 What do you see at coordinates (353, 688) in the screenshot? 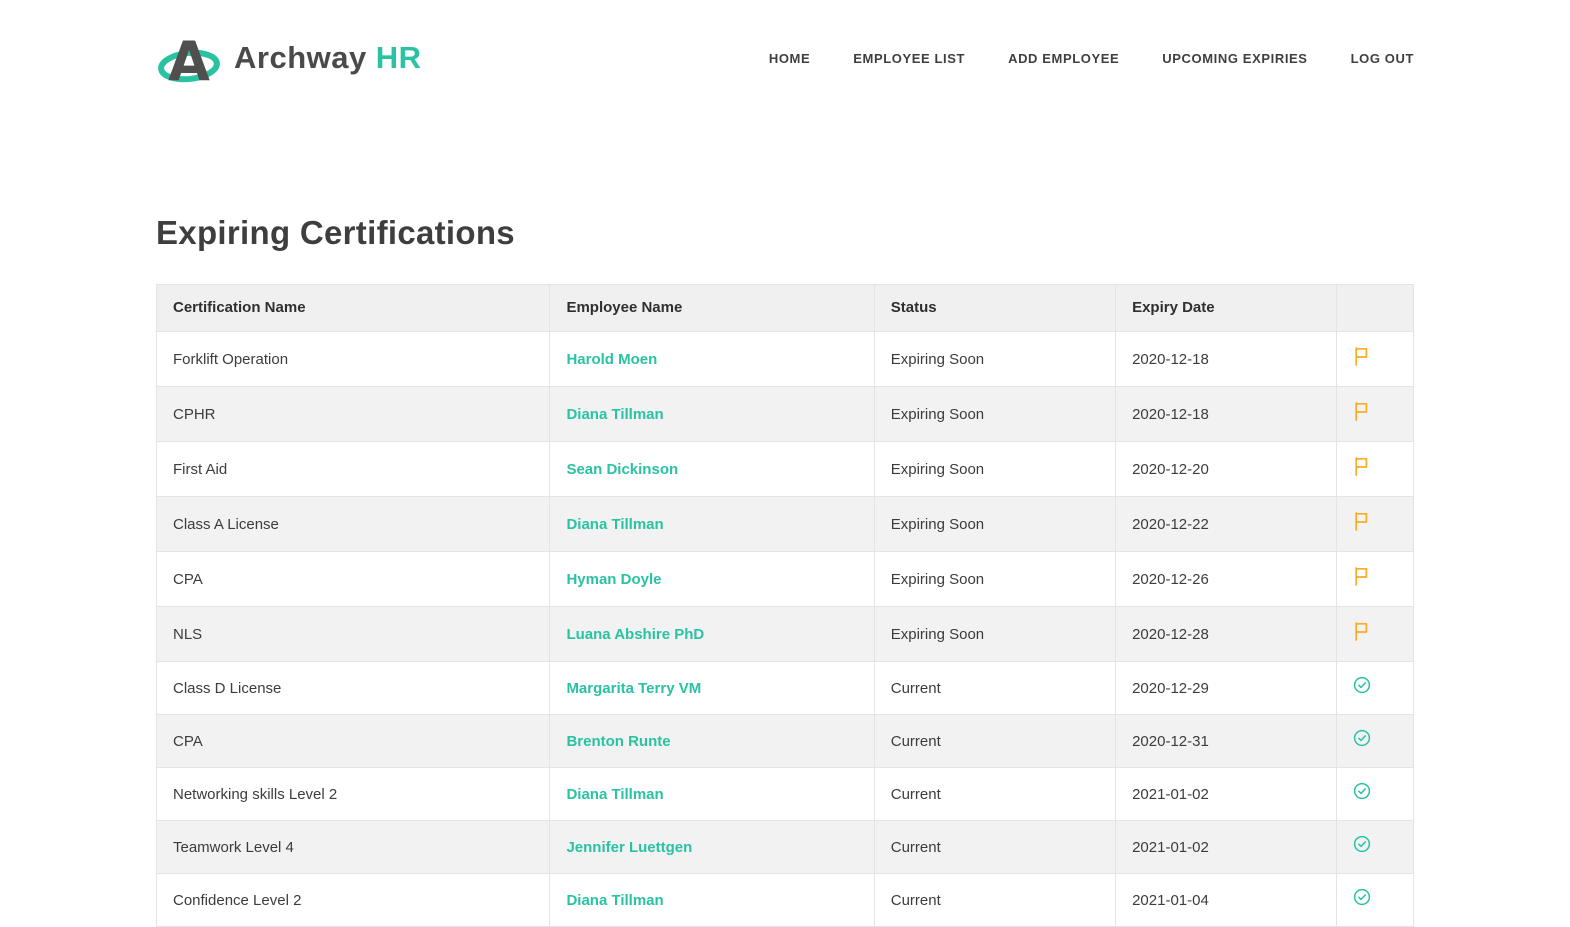
I see `certification-name-cell: Class D License` at bounding box center [353, 688].